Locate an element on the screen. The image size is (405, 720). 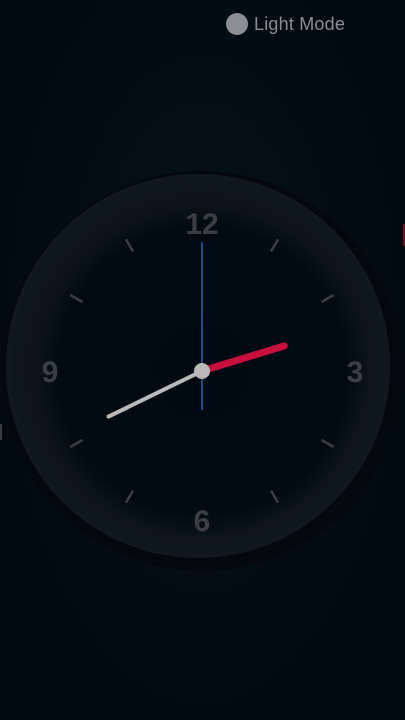
numeral-12: 12 is located at coordinates (201, 224).